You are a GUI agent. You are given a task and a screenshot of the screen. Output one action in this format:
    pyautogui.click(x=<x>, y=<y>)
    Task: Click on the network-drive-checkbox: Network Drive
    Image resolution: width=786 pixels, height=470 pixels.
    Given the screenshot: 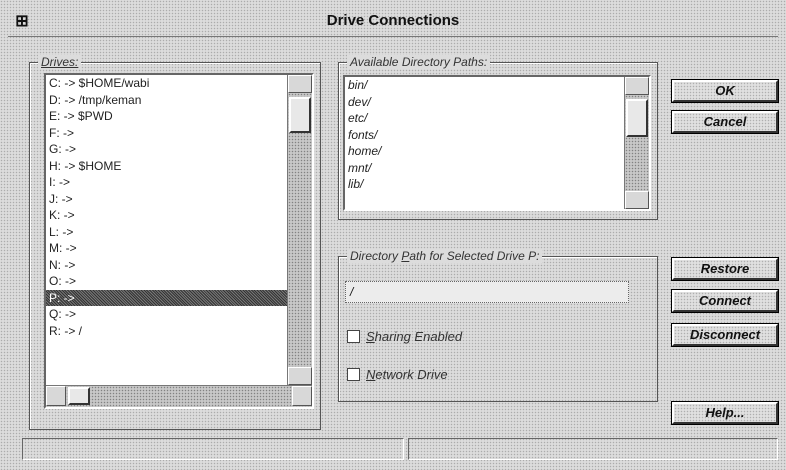 What is the action you would take?
    pyautogui.click(x=397, y=374)
    